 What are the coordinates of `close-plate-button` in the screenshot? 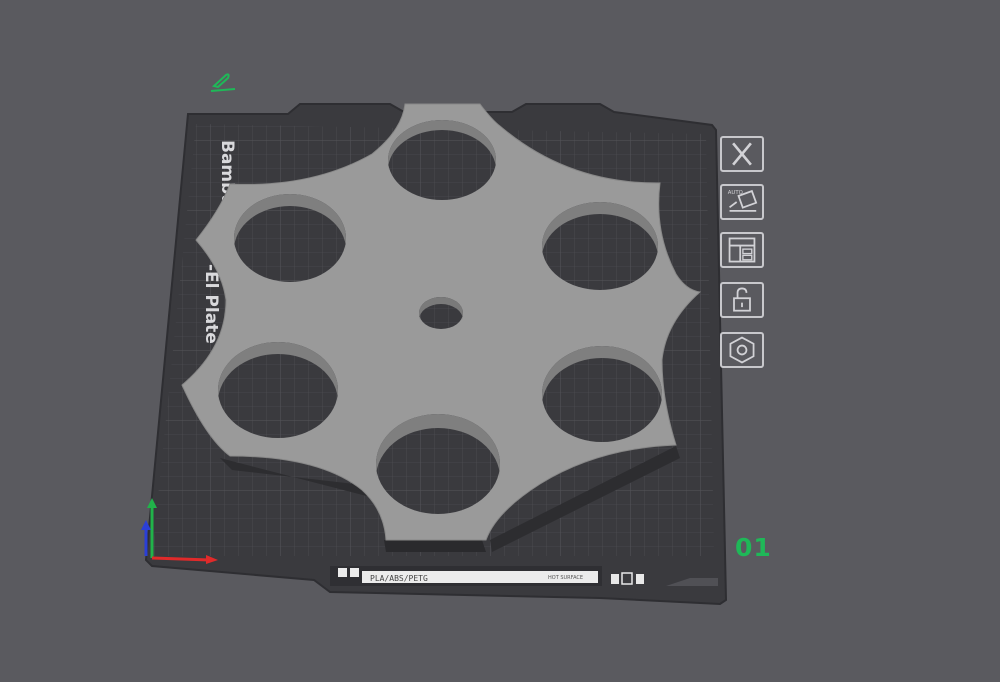 It's located at (742, 154).